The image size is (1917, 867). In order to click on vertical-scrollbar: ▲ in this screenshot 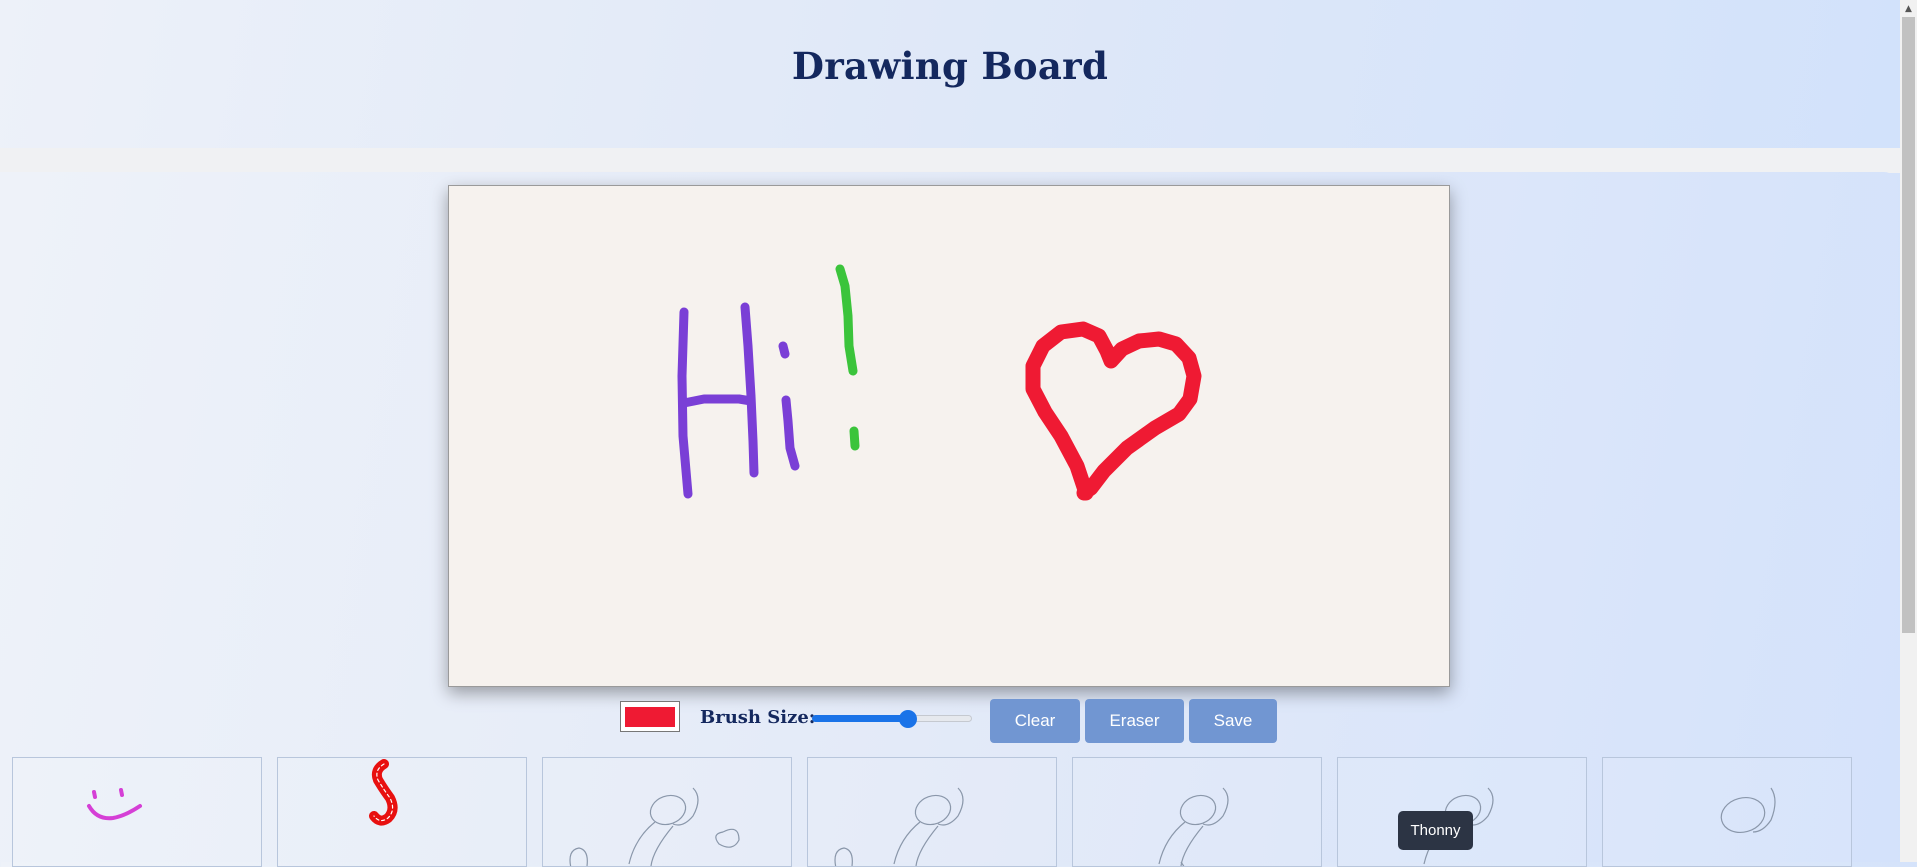, I will do `click(1908, 431)`.